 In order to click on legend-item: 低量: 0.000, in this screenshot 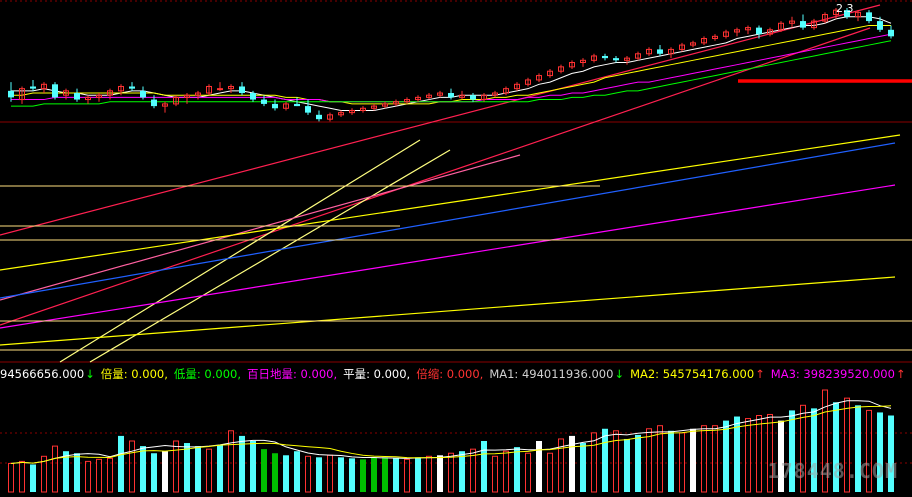, I will do `click(207, 374)`.